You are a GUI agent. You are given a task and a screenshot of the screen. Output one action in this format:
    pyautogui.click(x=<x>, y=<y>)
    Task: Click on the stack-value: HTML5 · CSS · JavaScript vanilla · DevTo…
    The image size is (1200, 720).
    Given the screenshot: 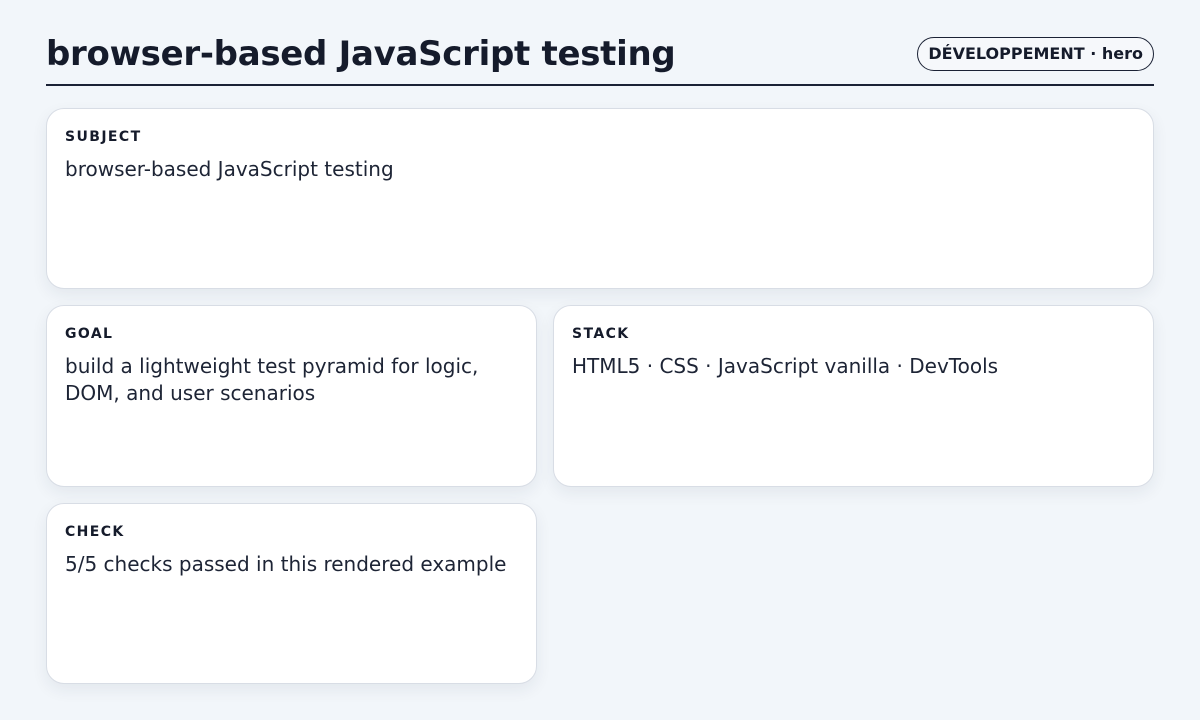 What is the action you would take?
    pyautogui.click(x=785, y=366)
    